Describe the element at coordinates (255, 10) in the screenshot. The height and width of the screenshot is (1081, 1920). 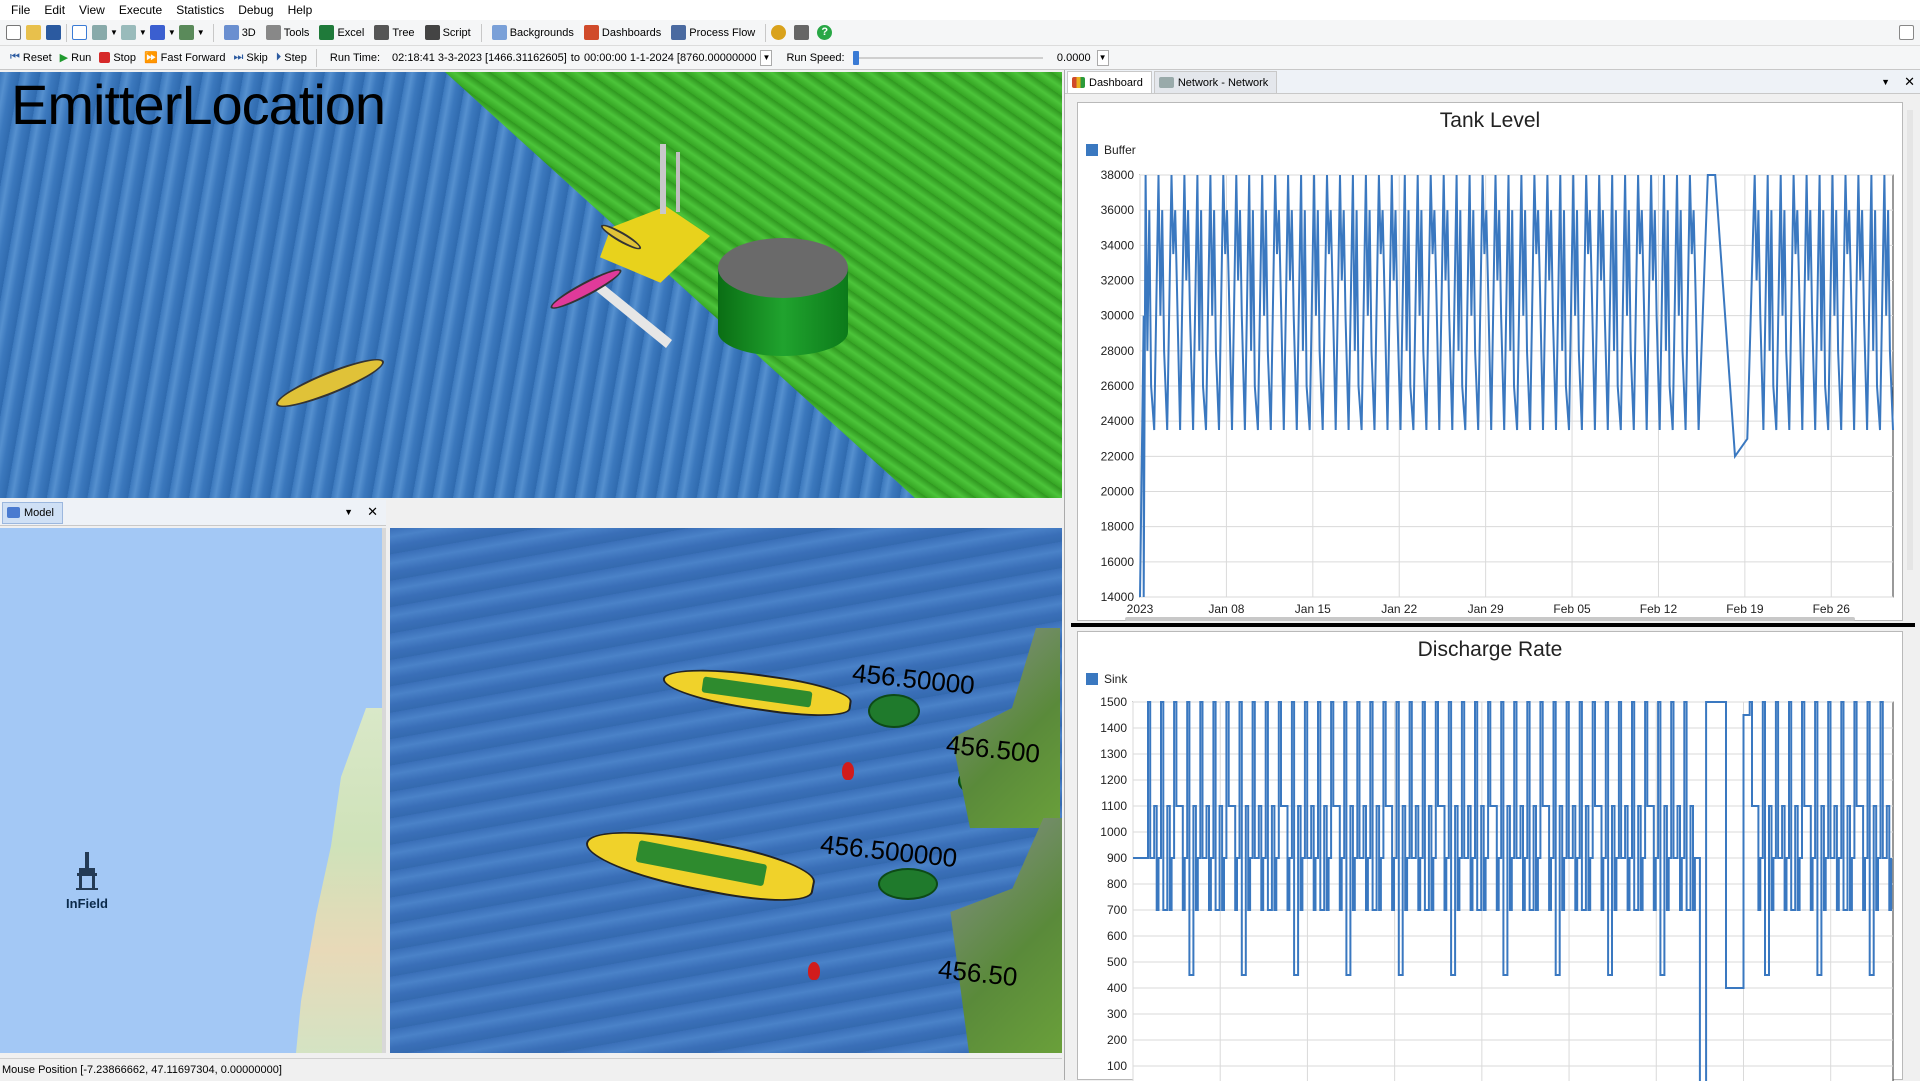
I see `menu-debug: Debug` at that location.